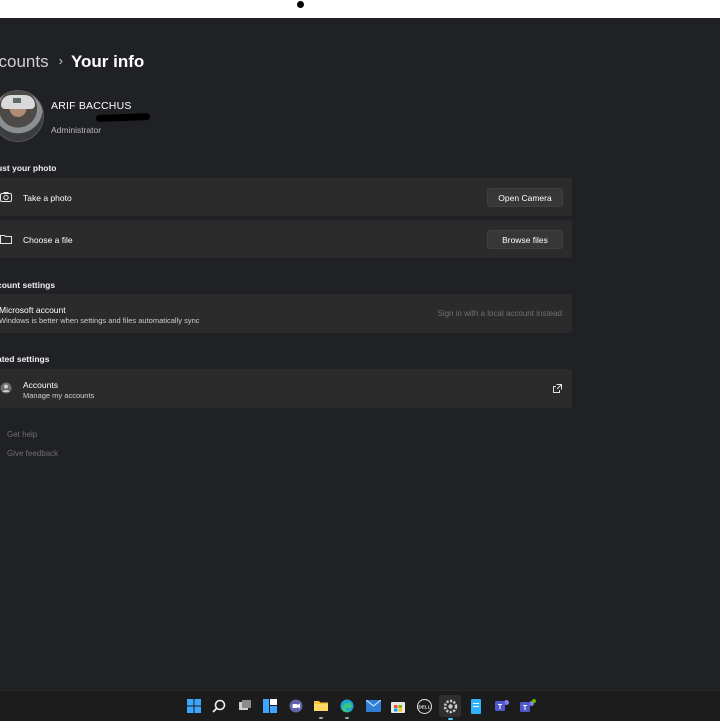 The image size is (720, 721). What do you see at coordinates (557, 388) in the screenshot?
I see `external-link-icon` at bounding box center [557, 388].